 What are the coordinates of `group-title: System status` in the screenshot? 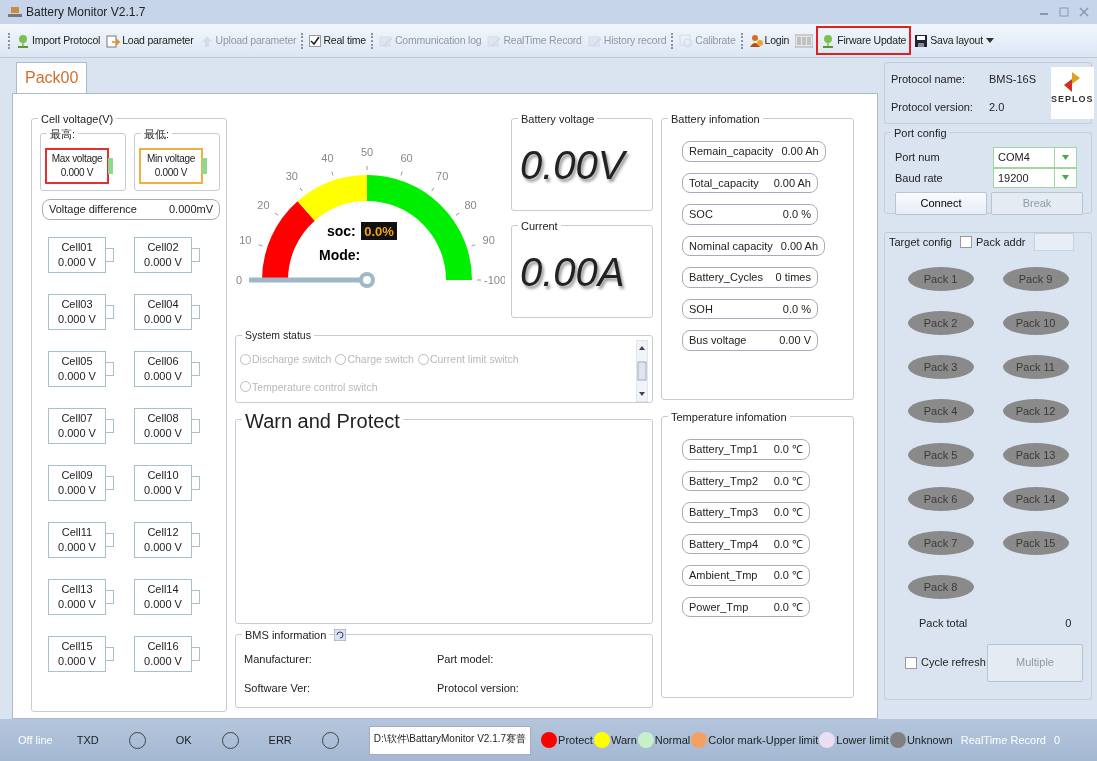 It's located at (278, 336).